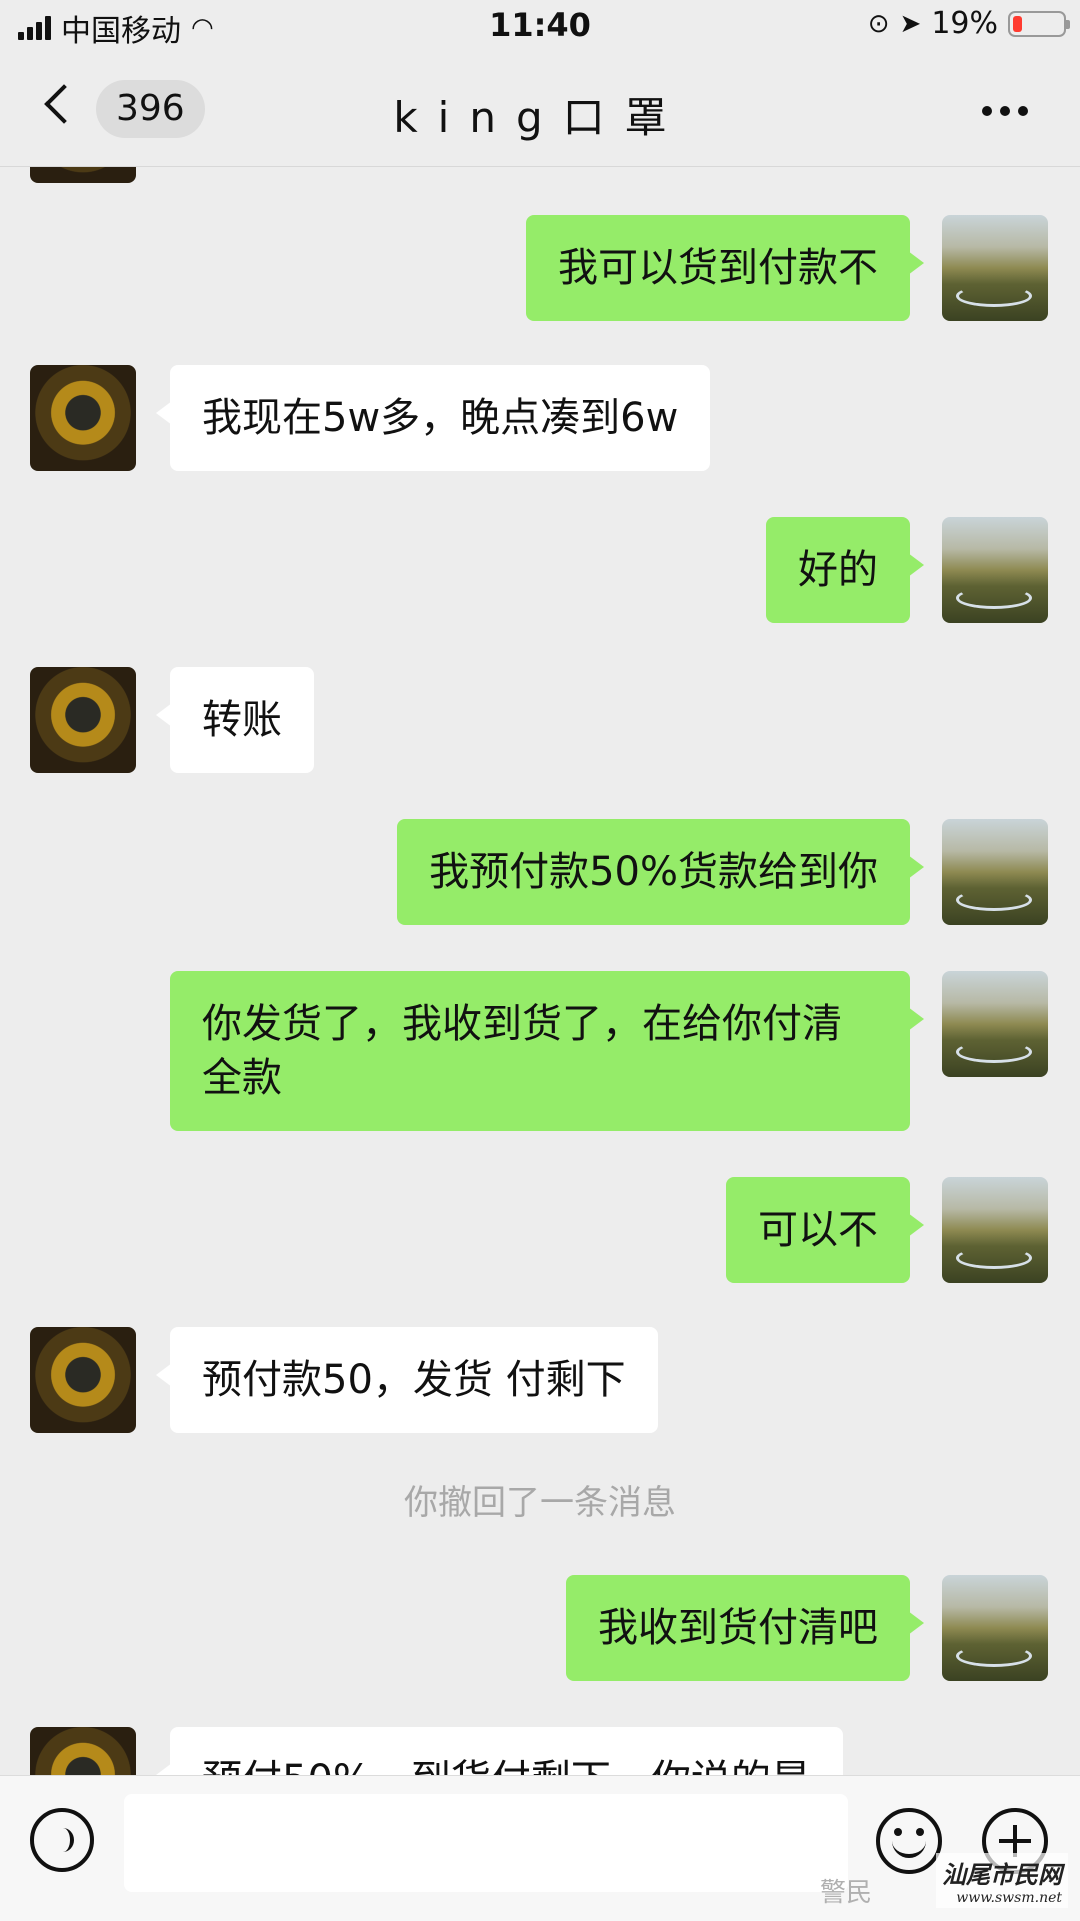  I want to click on site-watermark: 汕尾市民网 www.swsm.net, so click(1002, 1880).